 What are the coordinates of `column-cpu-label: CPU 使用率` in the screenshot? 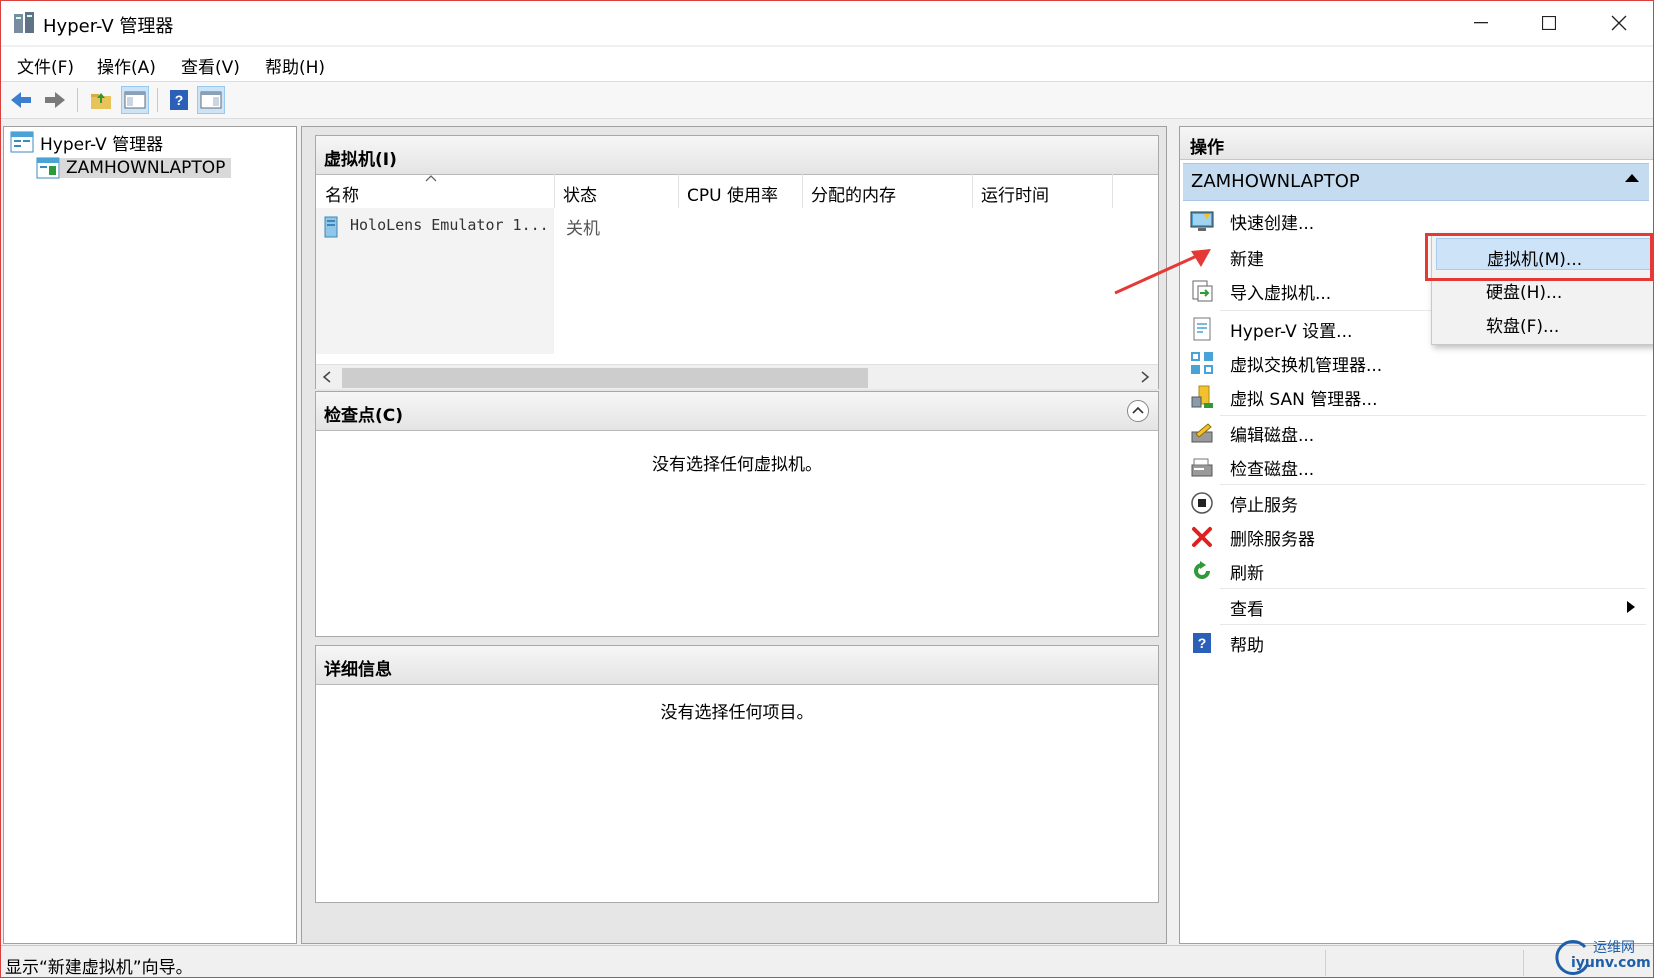 It's located at (732, 196).